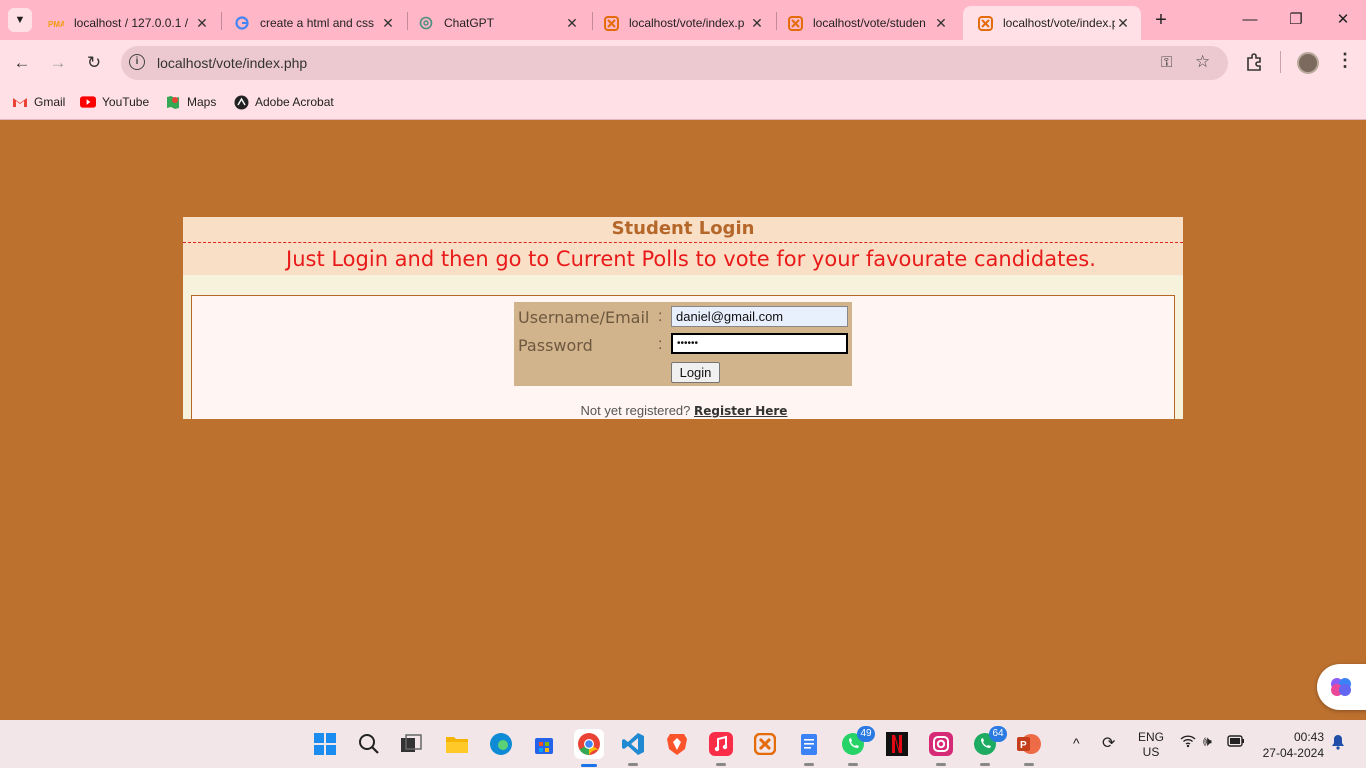 This screenshot has width=1366, height=768. I want to click on bookmark-label: Adobe Acrobat, so click(294, 102).